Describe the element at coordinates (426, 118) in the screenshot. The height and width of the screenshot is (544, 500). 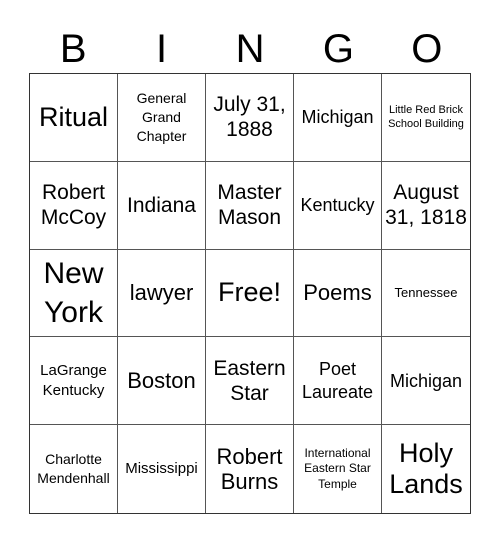
I see `bingo-cell: Little Red Brick School Building` at that location.